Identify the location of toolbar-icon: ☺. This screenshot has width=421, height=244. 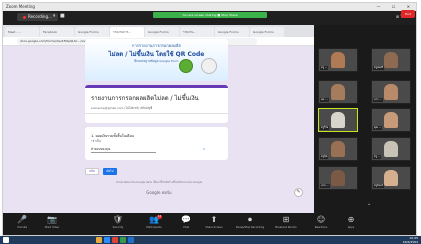
(321, 219).